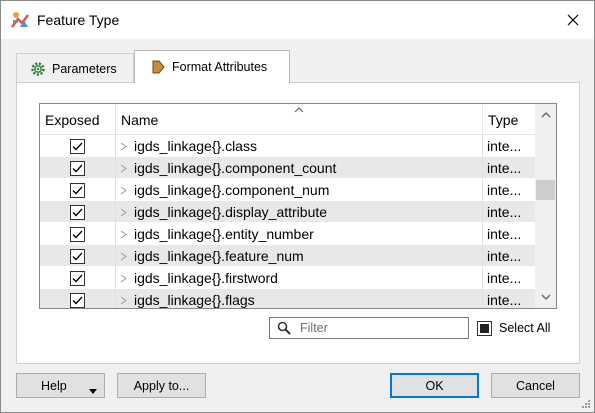  What do you see at coordinates (299, 108) in the screenshot?
I see `sort-ascending-icon` at bounding box center [299, 108].